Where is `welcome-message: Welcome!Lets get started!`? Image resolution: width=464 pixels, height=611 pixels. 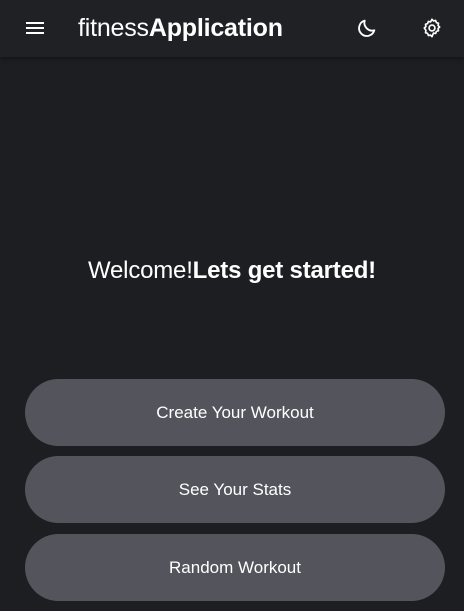
welcome-message: Welcome!Lets get started! is located at coordinates (232, 271).